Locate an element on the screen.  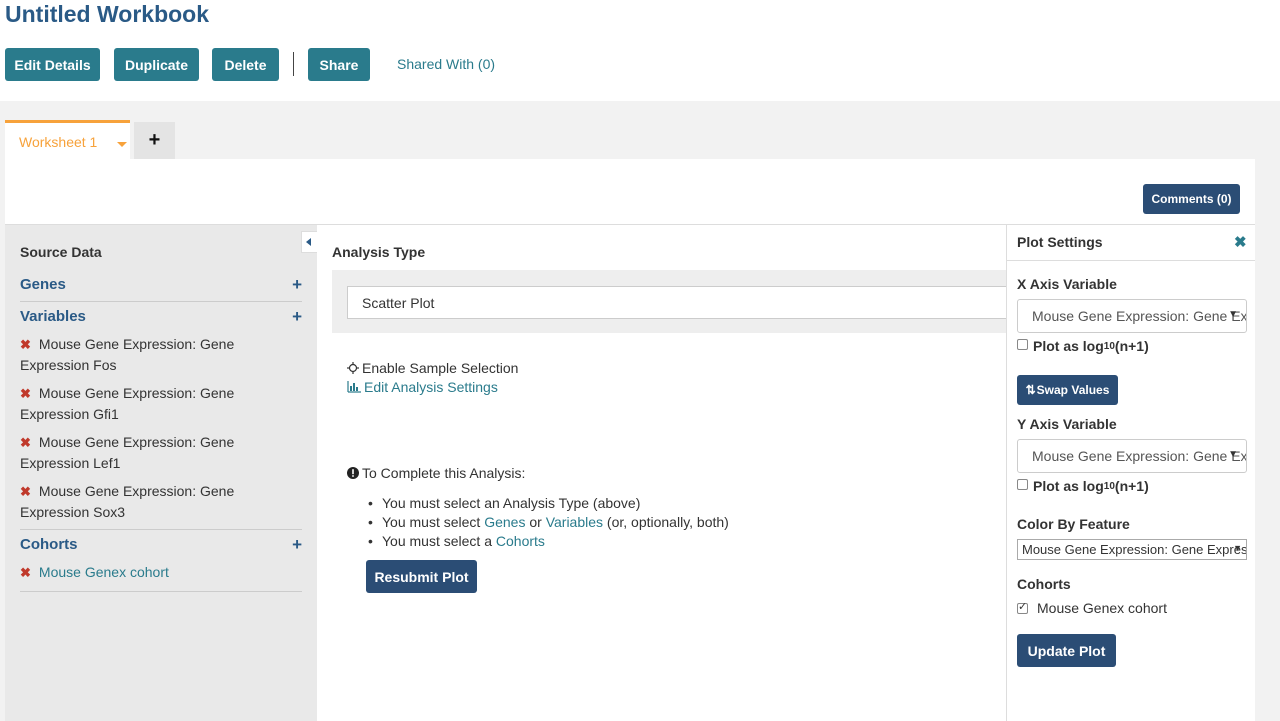
resubmit-plot-button: Resubmit Plot is located at coordinates (421, 576).